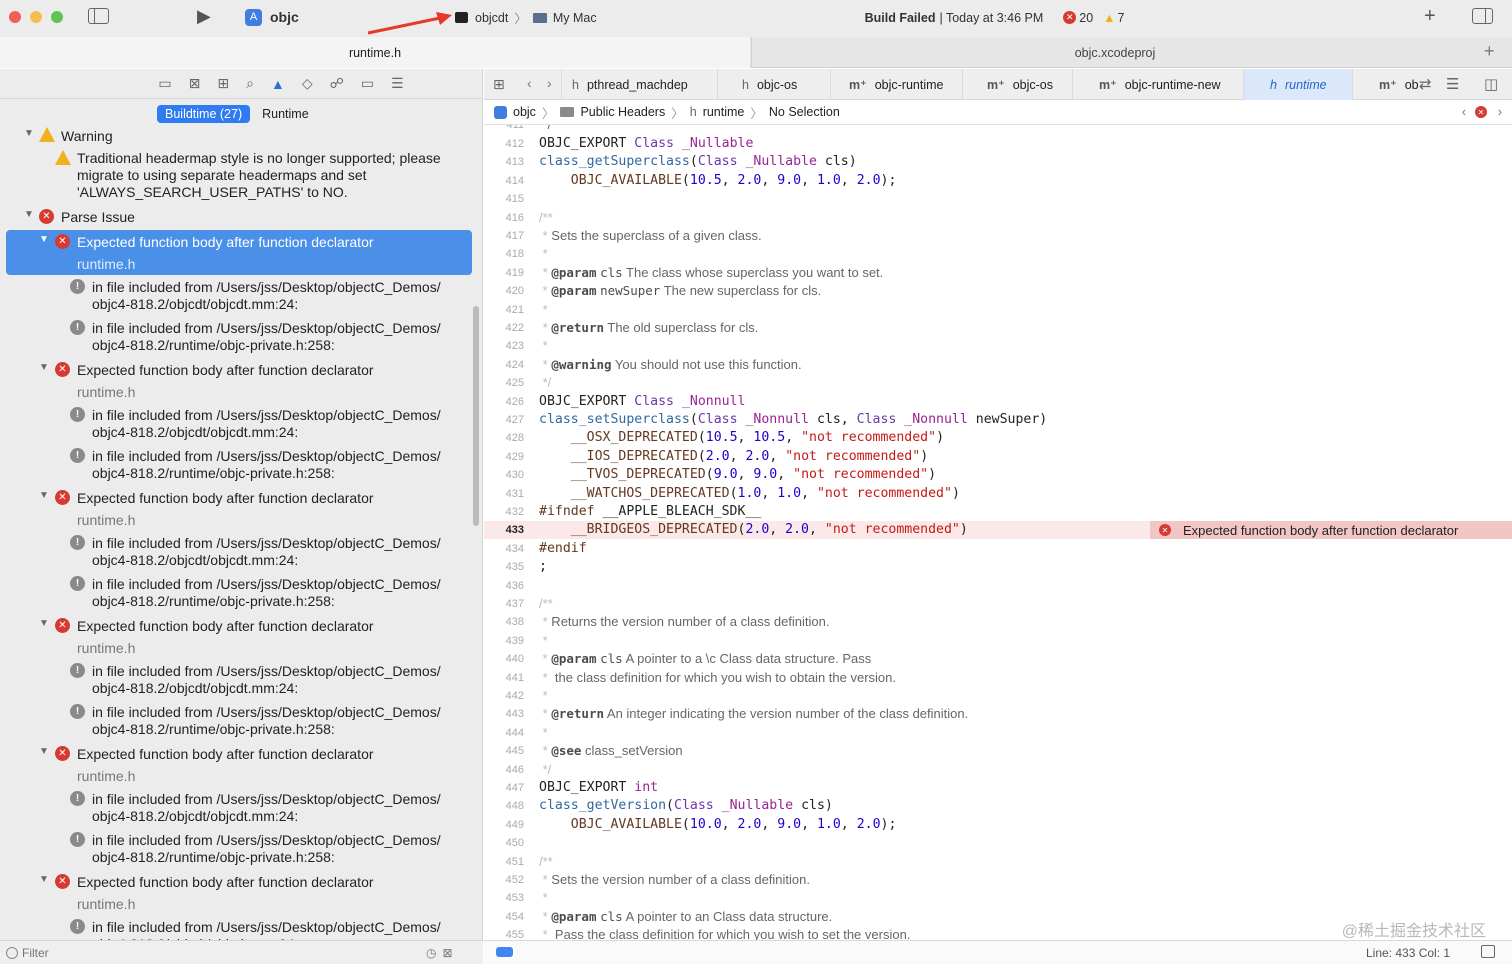  Describe the element at coordinates (514, 512) in the screenshot. I see `line-number: 432` at that location.